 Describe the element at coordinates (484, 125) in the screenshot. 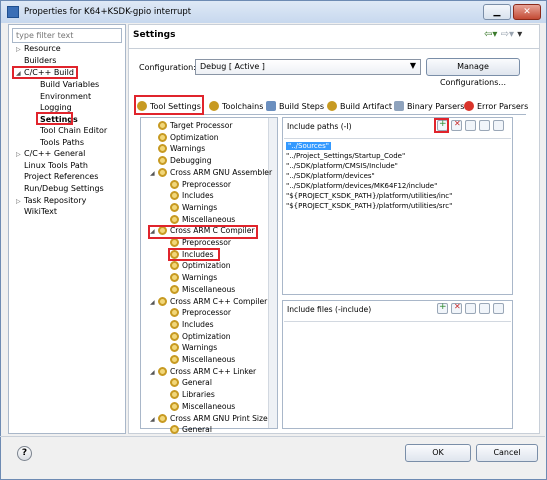

I see `move-up-icon` at that location.